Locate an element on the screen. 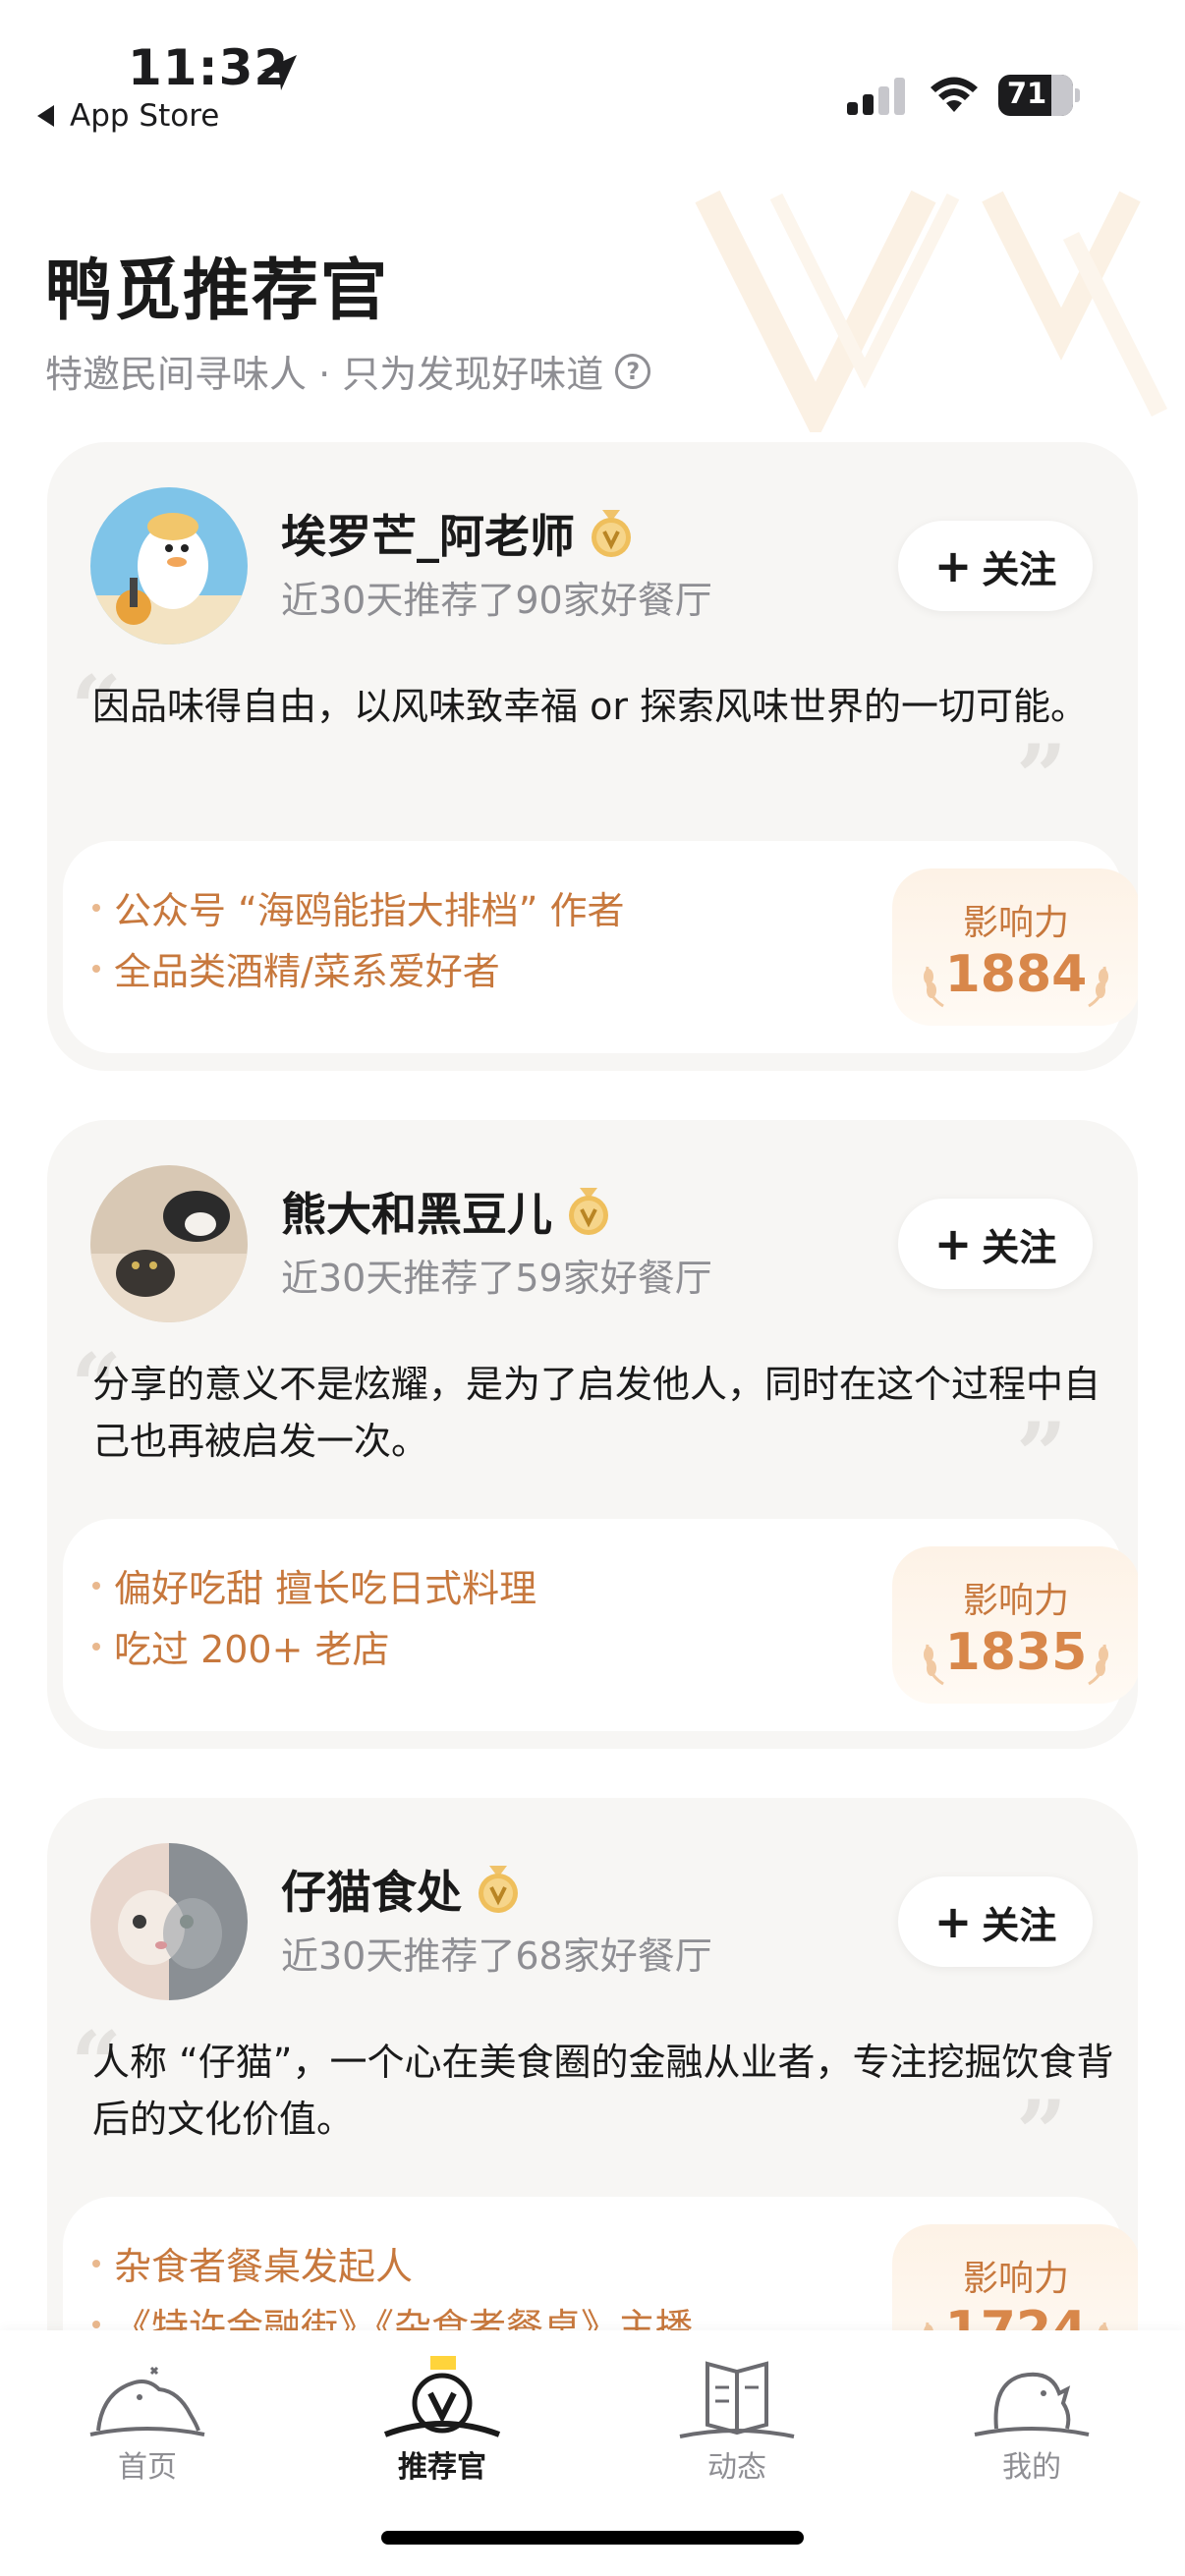 This screenshot has width=1185, height=2576. name-row: 熊大和黑豆儿 is located at coordinates (446, 1211).